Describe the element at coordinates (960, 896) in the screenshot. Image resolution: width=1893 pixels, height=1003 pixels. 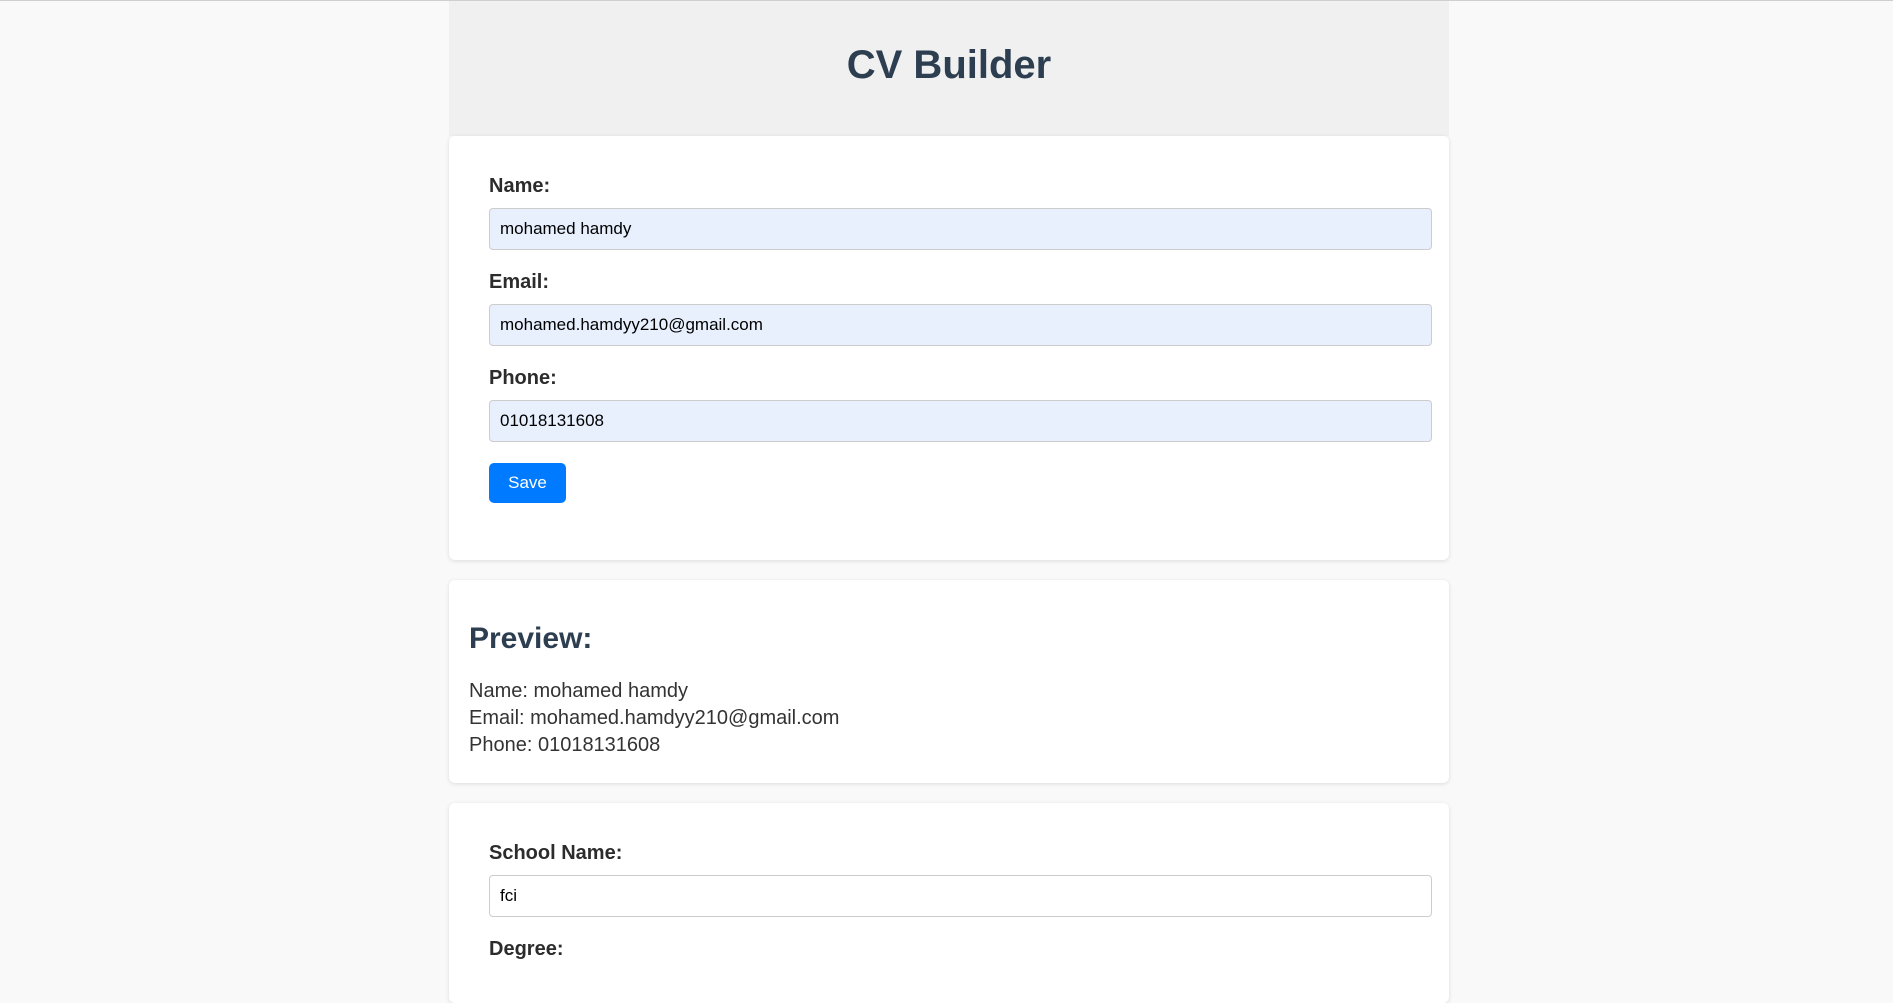
I see `school-name-input: fci` at that location.